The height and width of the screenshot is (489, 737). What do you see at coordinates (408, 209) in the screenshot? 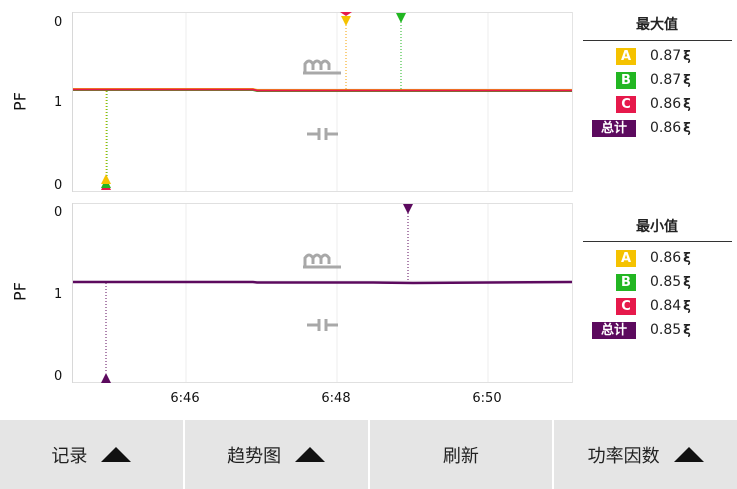
I see `max-marker-total` at bounding box center [408, 209].